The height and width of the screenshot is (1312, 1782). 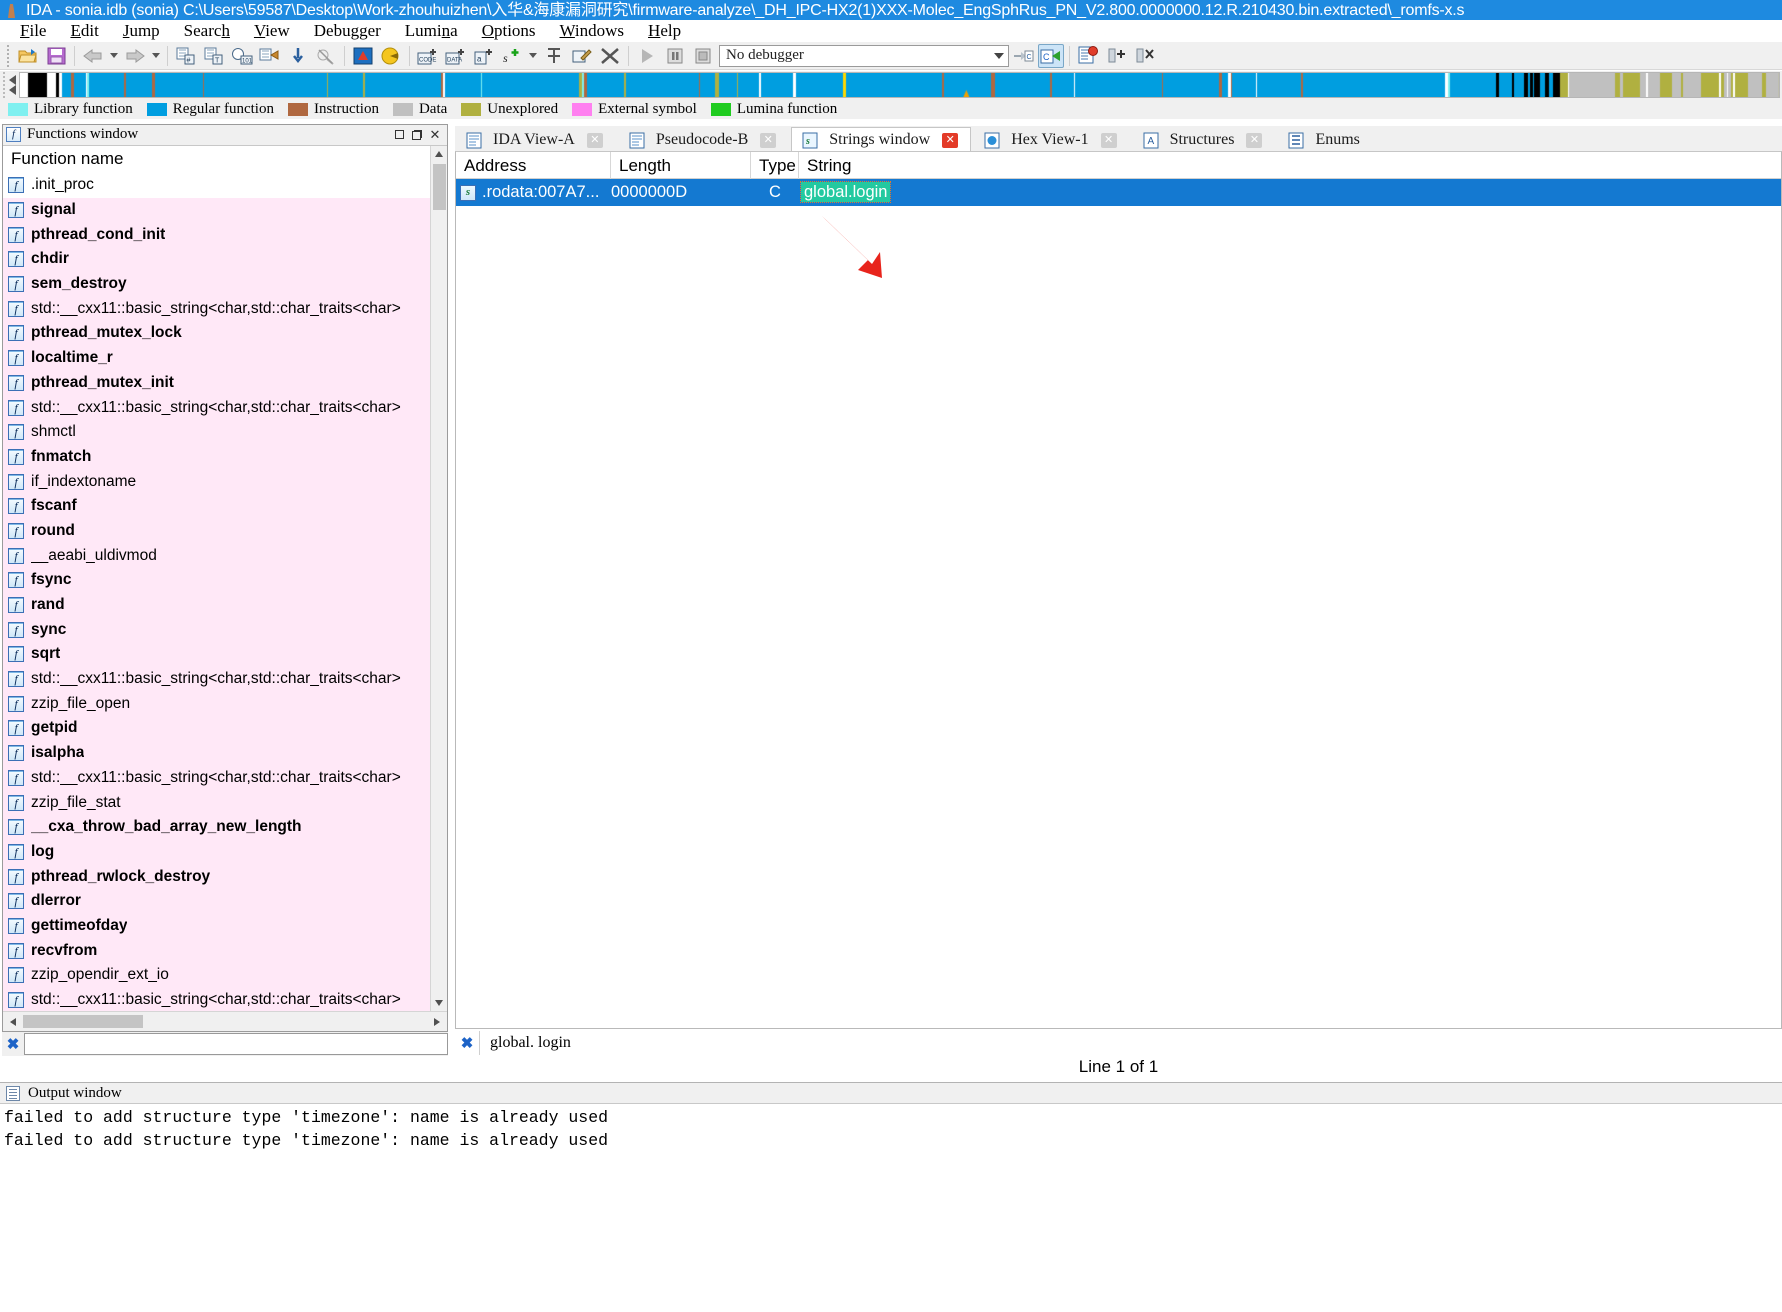 I want to click on column-header-type: Type, so click(x=775, y=165).